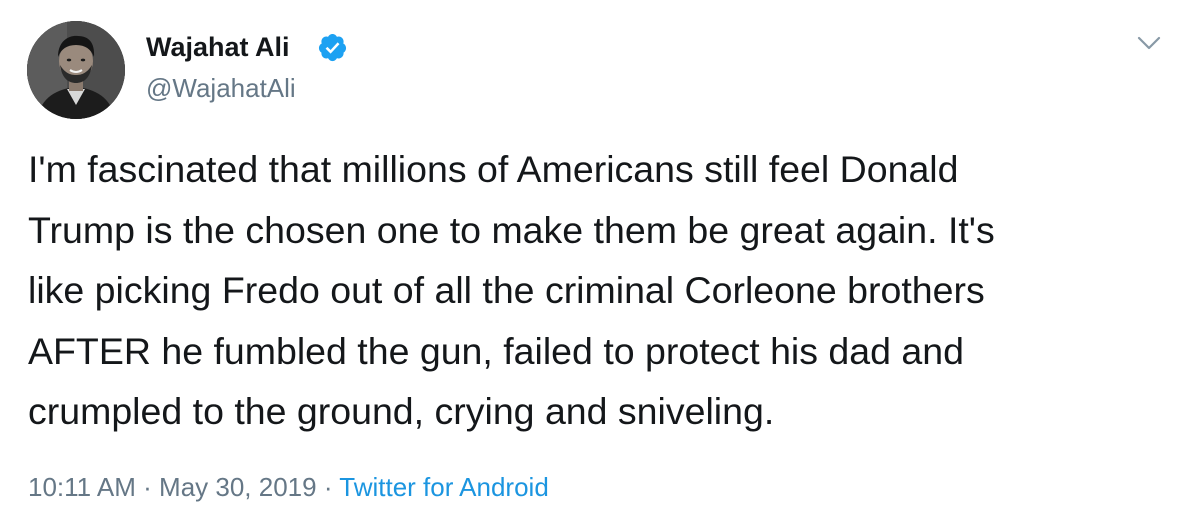 This screenshot has height=516, width=1194. I want to click on tweet-time: 10:11 AM, so click(82, 487).